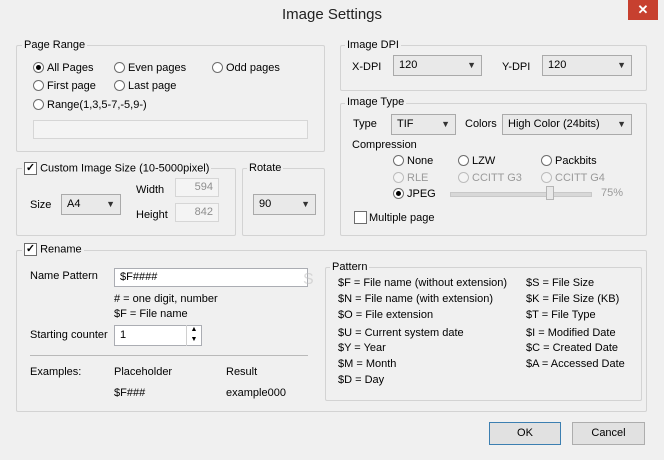  Describe the element at coordinates (401, 333) in the screenshot. I see `pattern-left-3: $U = Current system date` at that location.